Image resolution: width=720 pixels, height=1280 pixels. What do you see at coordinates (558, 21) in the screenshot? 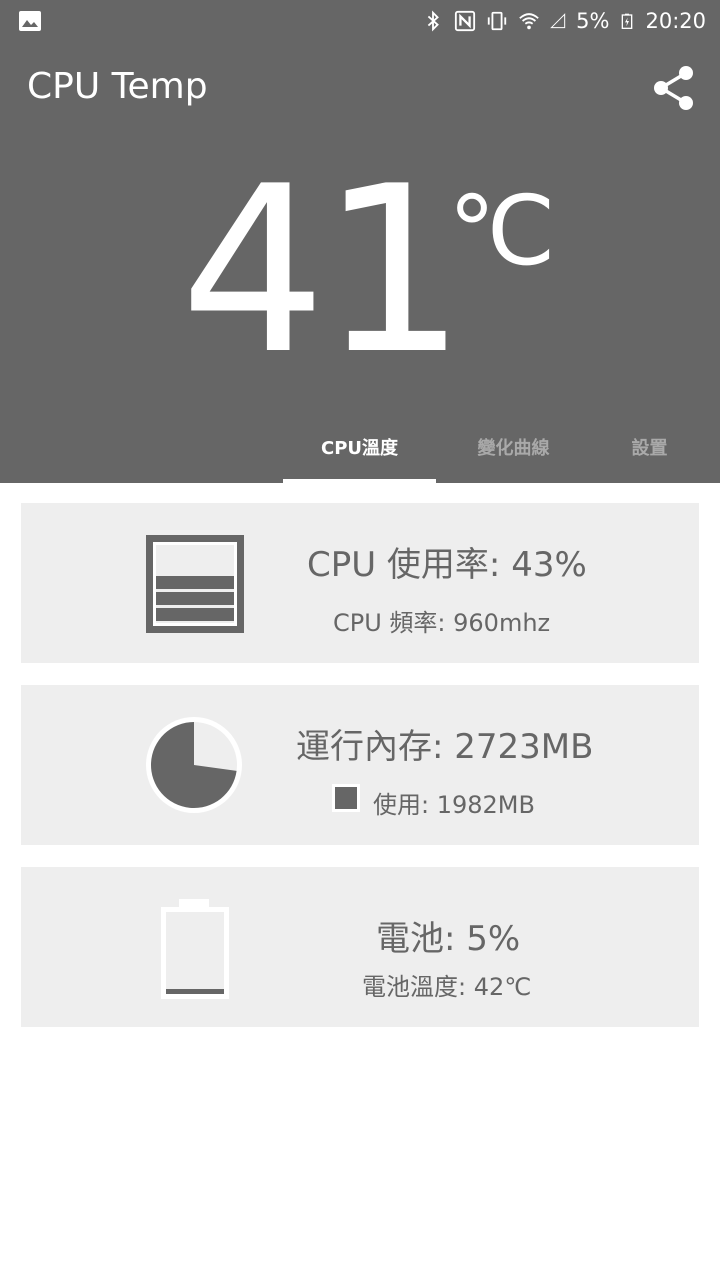
I see `signal-icon` at bounding box center [558, 21].